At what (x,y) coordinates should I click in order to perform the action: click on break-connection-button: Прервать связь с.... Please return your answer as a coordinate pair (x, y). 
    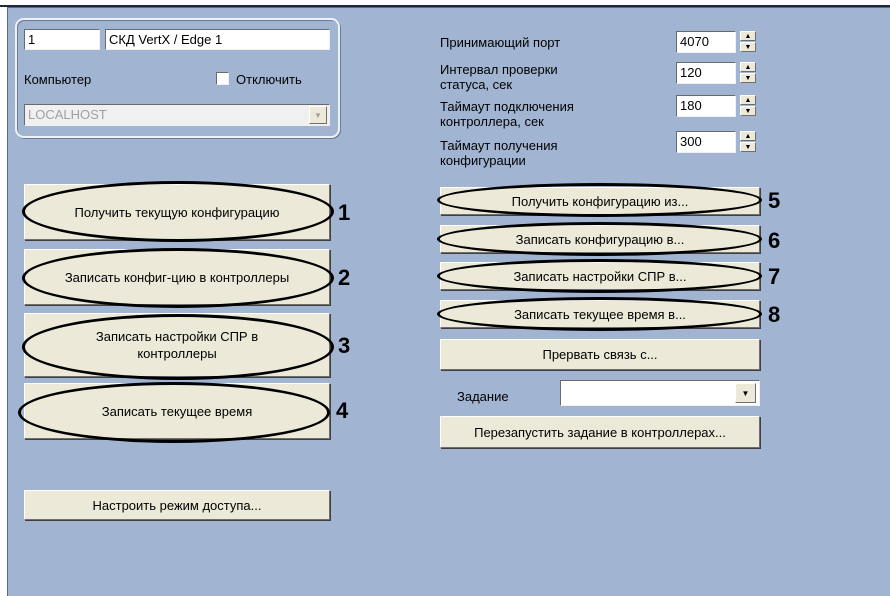
    Looking at the image, I should click on (600, 354).